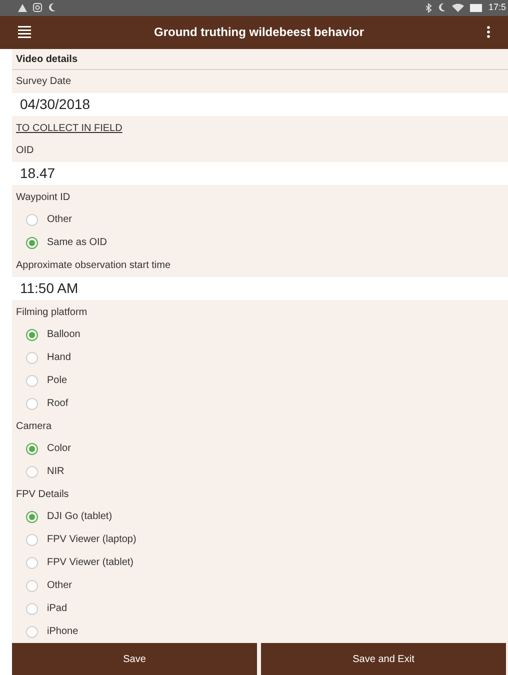 The width and height of the screenshot is (508, 675). I want to click on radio-option: DJI Go (tablet), so click(260, 516).